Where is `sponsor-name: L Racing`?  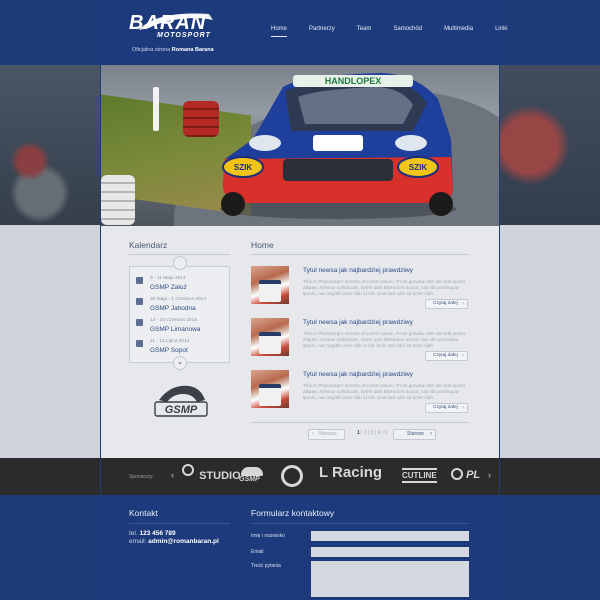 sponsor-name: L Racing is located at coordinates (351, 472).